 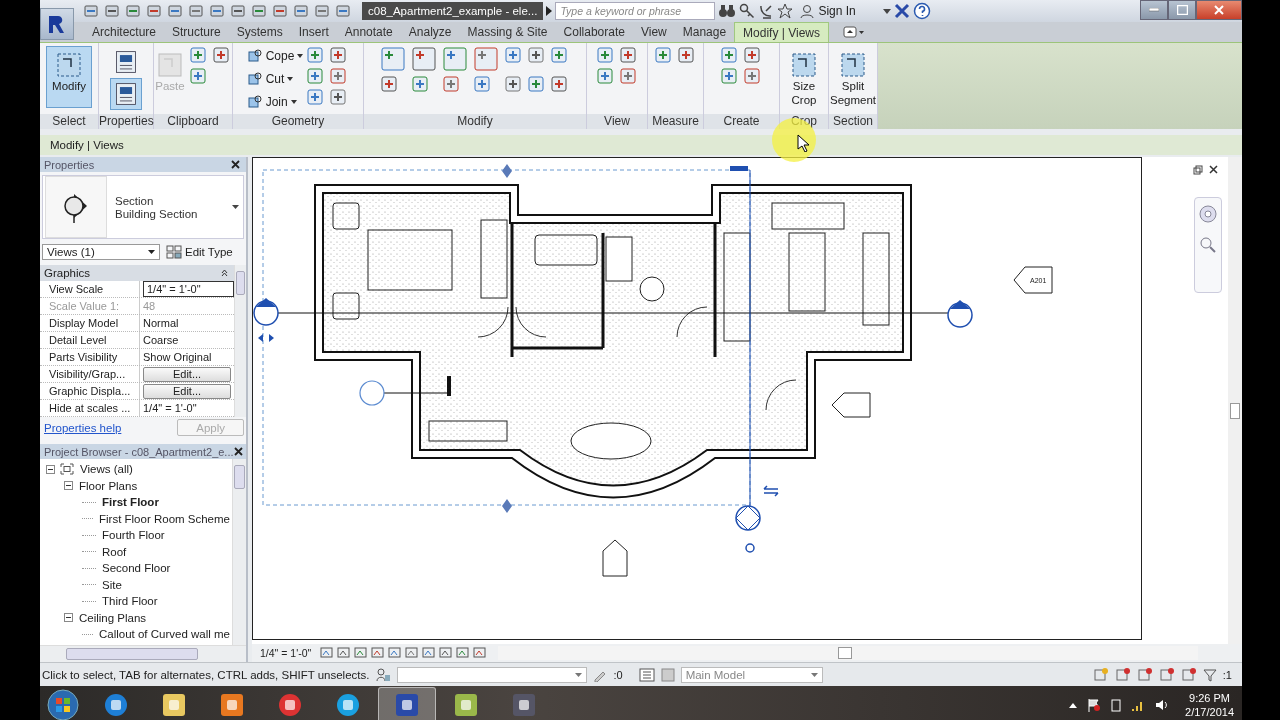 What do you see at coordinates (101, 252) in the screenshot?
I see `instance-filter-dropdown: Views (1)` at bounding box center [101, 252].